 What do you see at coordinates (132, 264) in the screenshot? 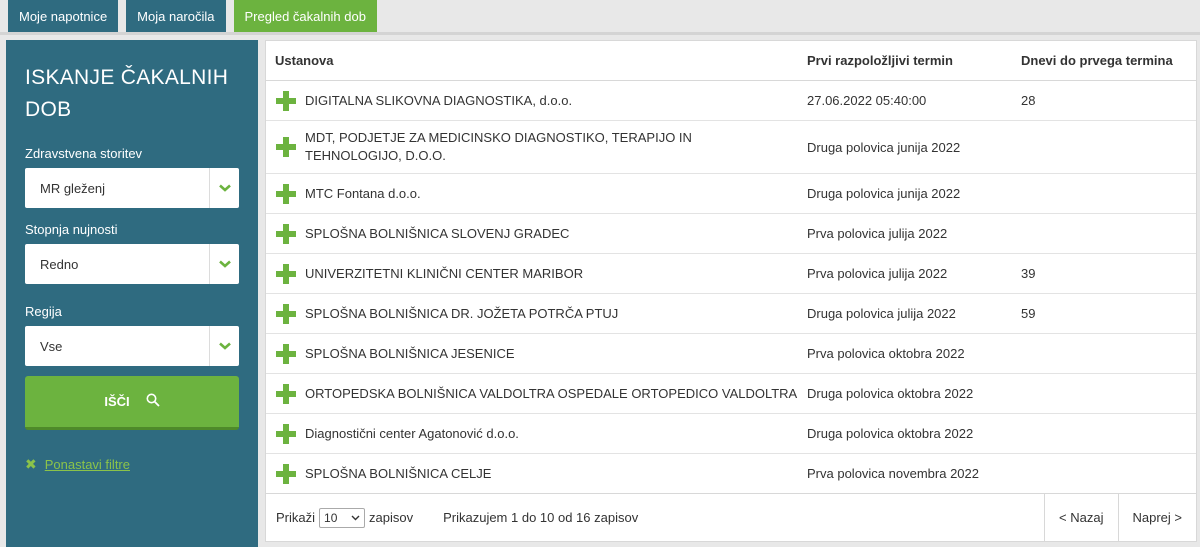
I see `urgency-select: Redno` at bounding box center [132, 264].